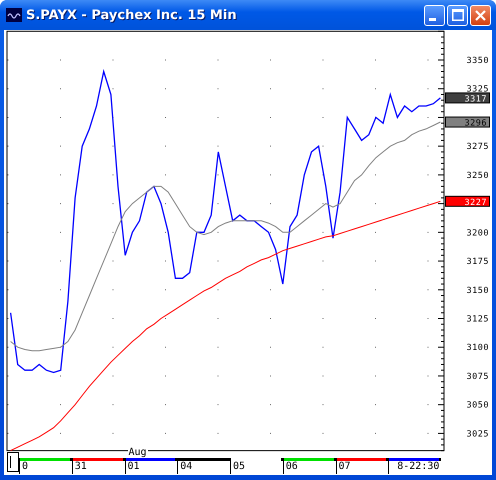 This screenshot has height=480, width=496. Describe the element at coordinates (477, 291) in the screenshot. I see `axis-label: 3150` at that location.